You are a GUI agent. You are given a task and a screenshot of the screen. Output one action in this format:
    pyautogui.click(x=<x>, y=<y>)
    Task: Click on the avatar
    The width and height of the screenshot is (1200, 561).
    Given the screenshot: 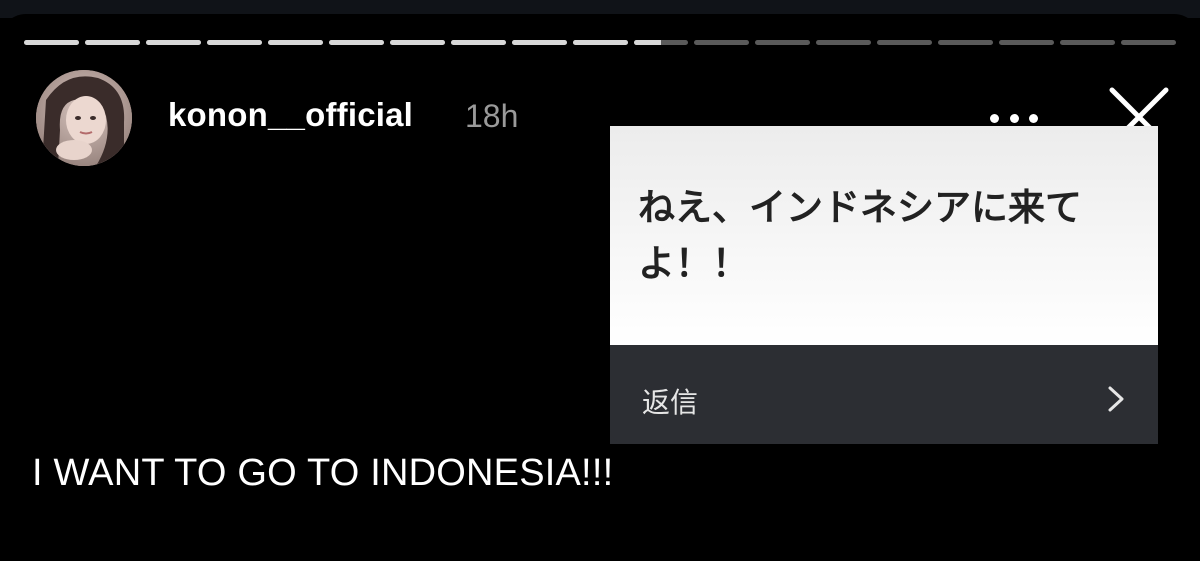 What is the action you would take?
    pyautogui.click(x=84, y=118)
    